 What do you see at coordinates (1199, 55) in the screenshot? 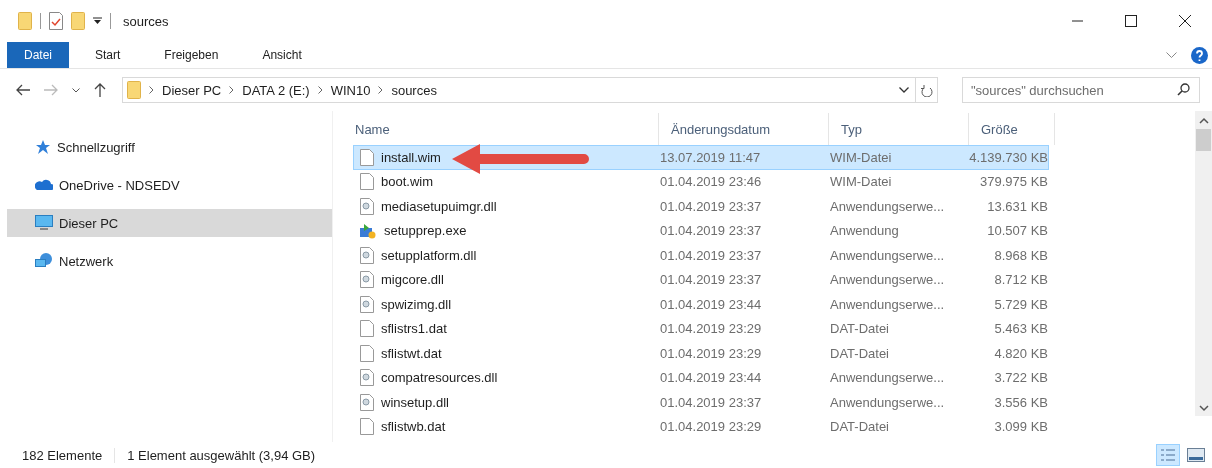
I see `help-icon` at bounding box center [1199, 55].